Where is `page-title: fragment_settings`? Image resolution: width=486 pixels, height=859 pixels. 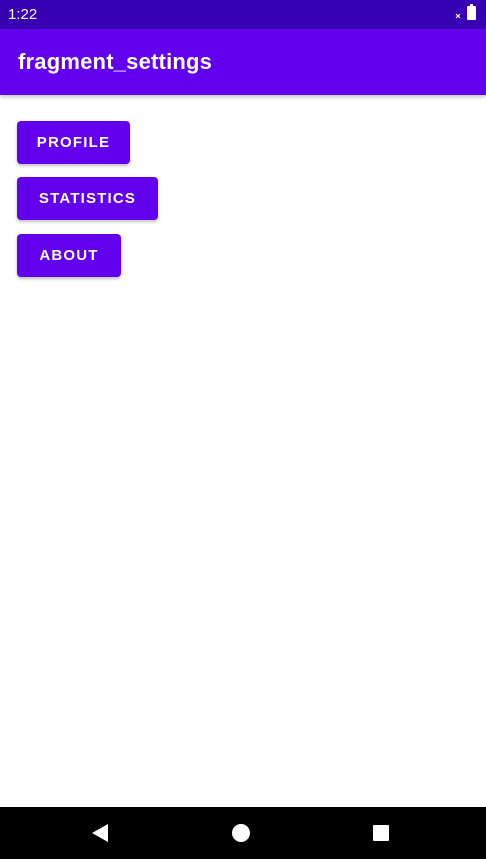 page-title: fragment_settings is located at coordinates (115, 61).